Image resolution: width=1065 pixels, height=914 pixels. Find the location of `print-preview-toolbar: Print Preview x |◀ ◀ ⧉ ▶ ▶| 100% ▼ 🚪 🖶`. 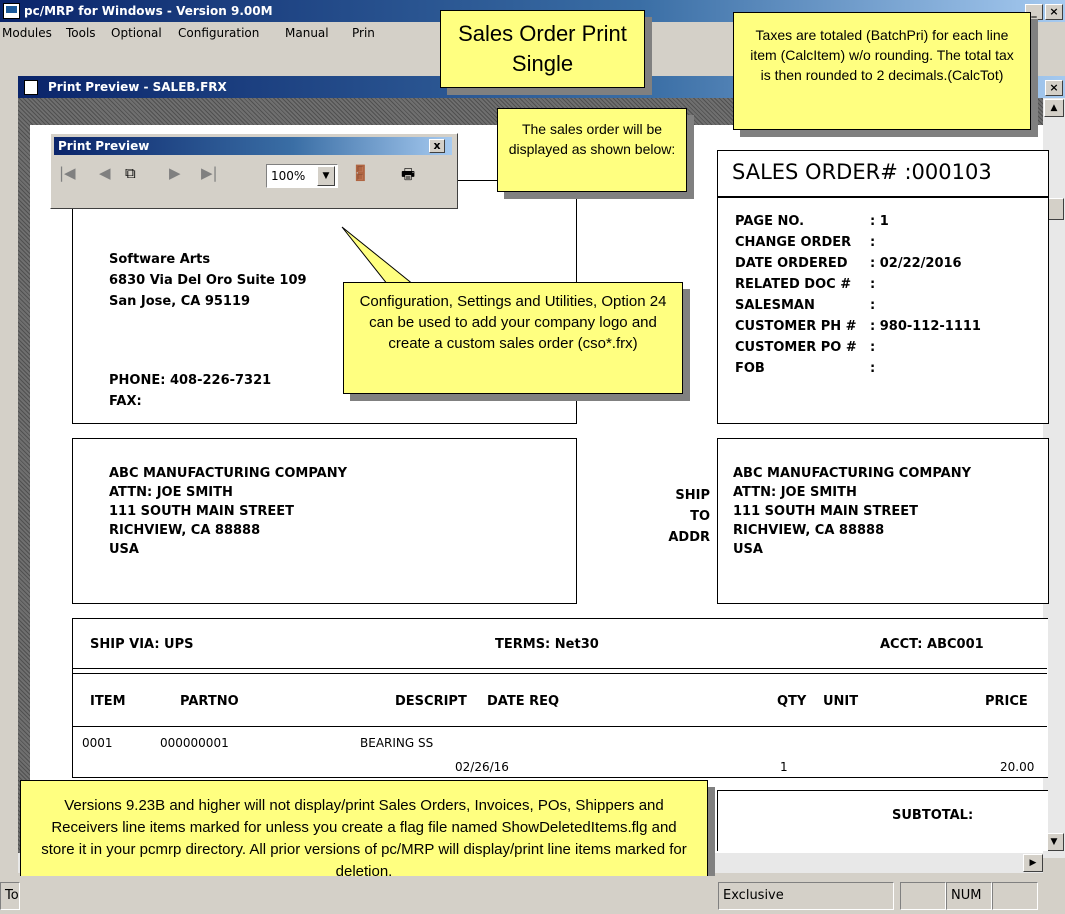

print-preview-toolbar: Print Preview x |◀ ◀ ⧉ ▶ ▶| 100% ▼ 🚪 🖶 is located at coordinates (254, 171).